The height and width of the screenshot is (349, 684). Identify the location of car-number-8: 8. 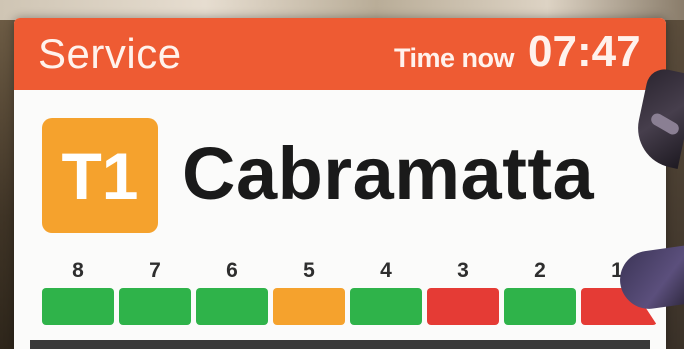
(78, 270).